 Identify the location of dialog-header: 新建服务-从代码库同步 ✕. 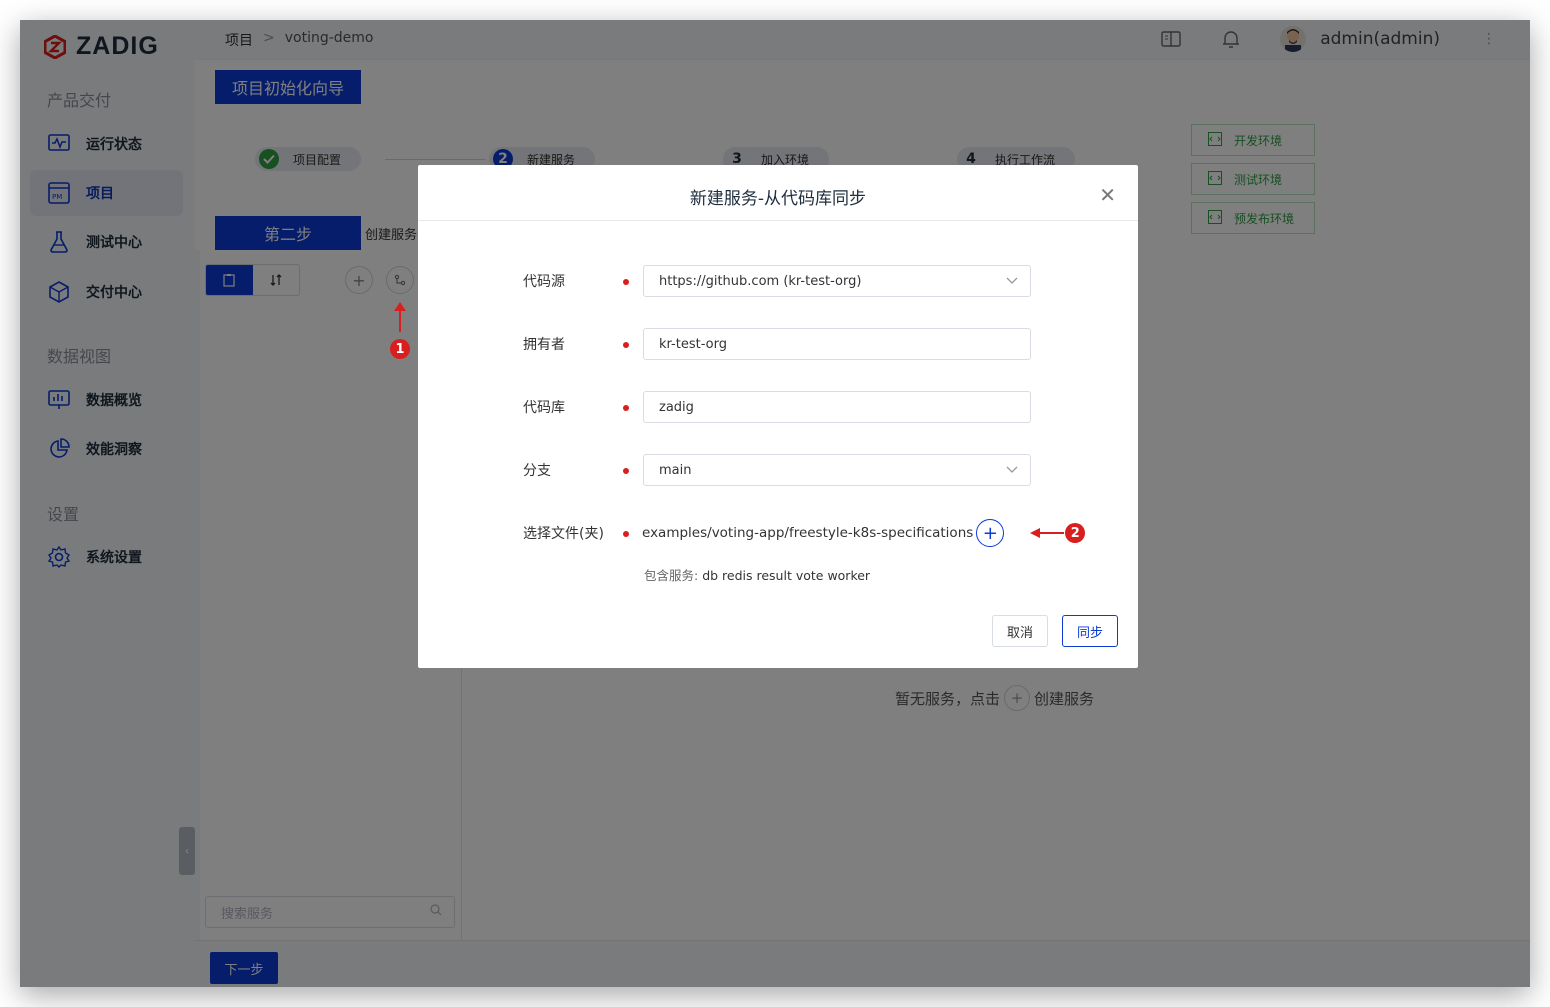
(778, 193).